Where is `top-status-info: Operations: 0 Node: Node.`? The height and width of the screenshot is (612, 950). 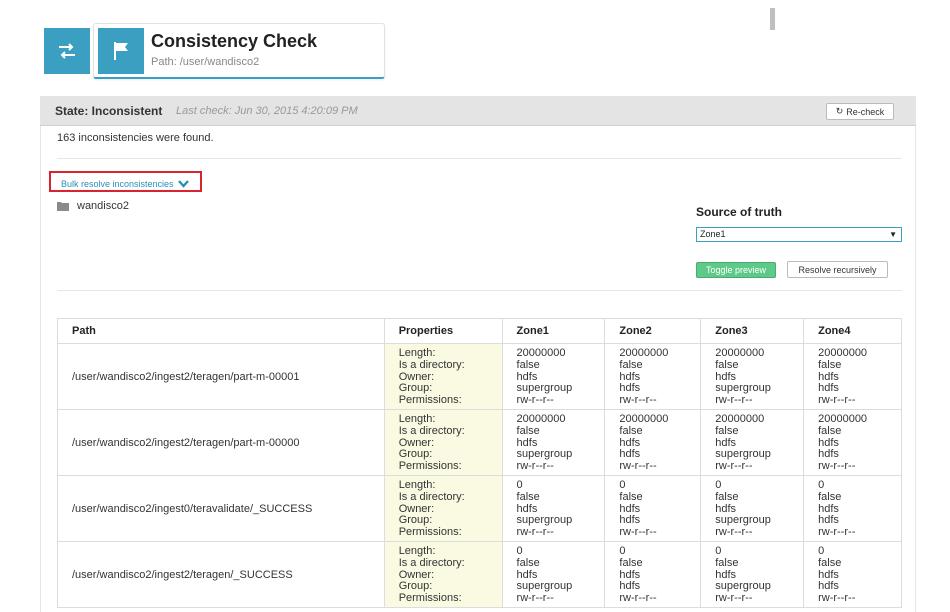 top-status-info: Operations: 0 Node: Node. is located at coordinates (710, 19).